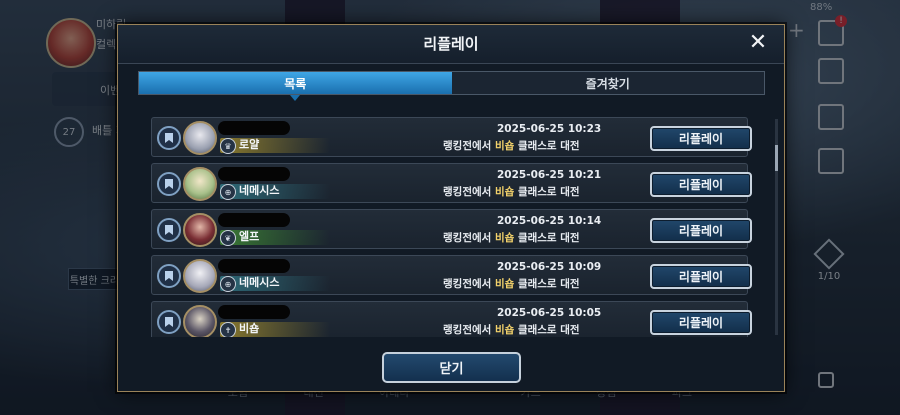 The height and width of the screenshot is (415, 900). I want to click on class-bar: ♛ 로얄, so click(275, 146).